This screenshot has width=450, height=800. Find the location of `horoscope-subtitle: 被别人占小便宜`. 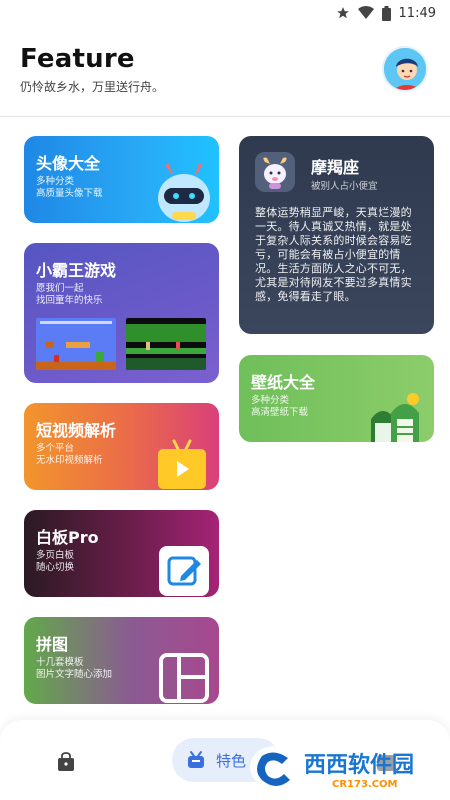

horoscope-subtitle: 被别人占小便宜 is located at coordinates (344, 186).